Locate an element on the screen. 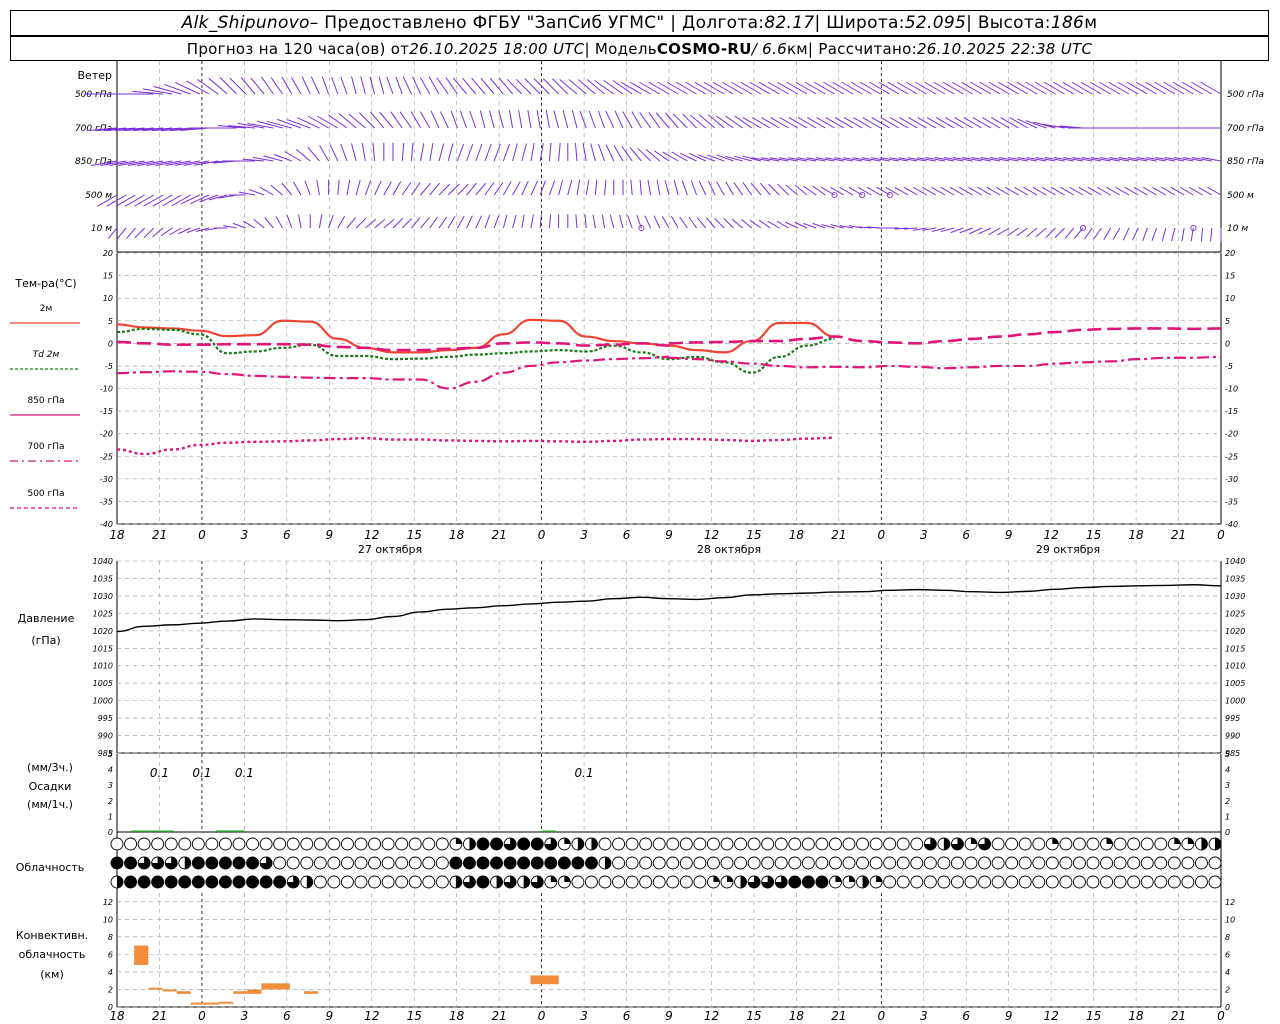 The width and height of the screenshot is (1280, 1024). pres-ytick-right: 1015 is located at coordinates (1235, 648).